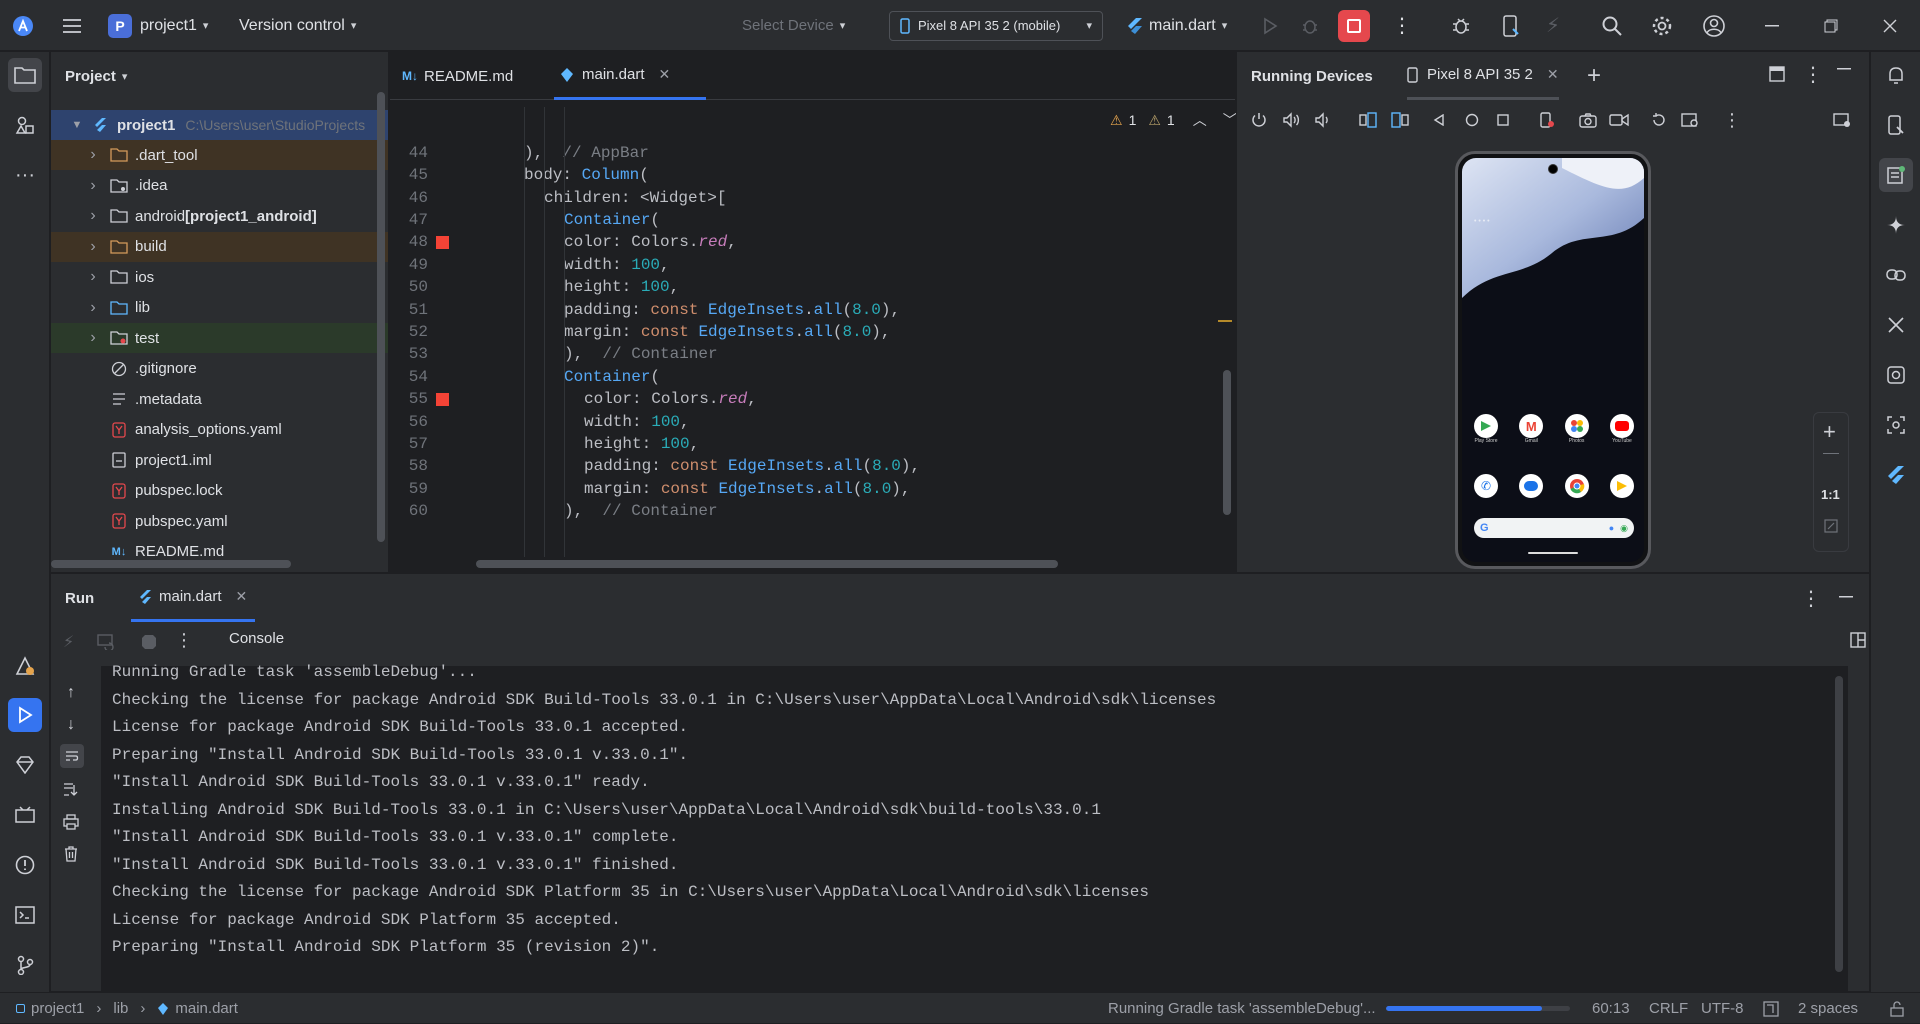 The image size is (1920, 1024). Describe the element at coordinates (409, 175) in the screenshot. I see `line-number: 45` at that location.